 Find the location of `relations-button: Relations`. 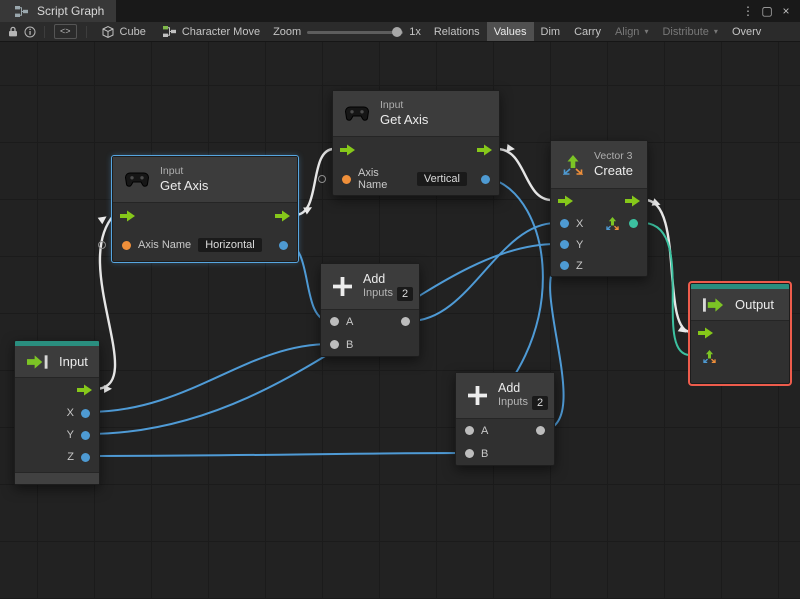

relations-button: Relations is located at coordinates (457, 31).